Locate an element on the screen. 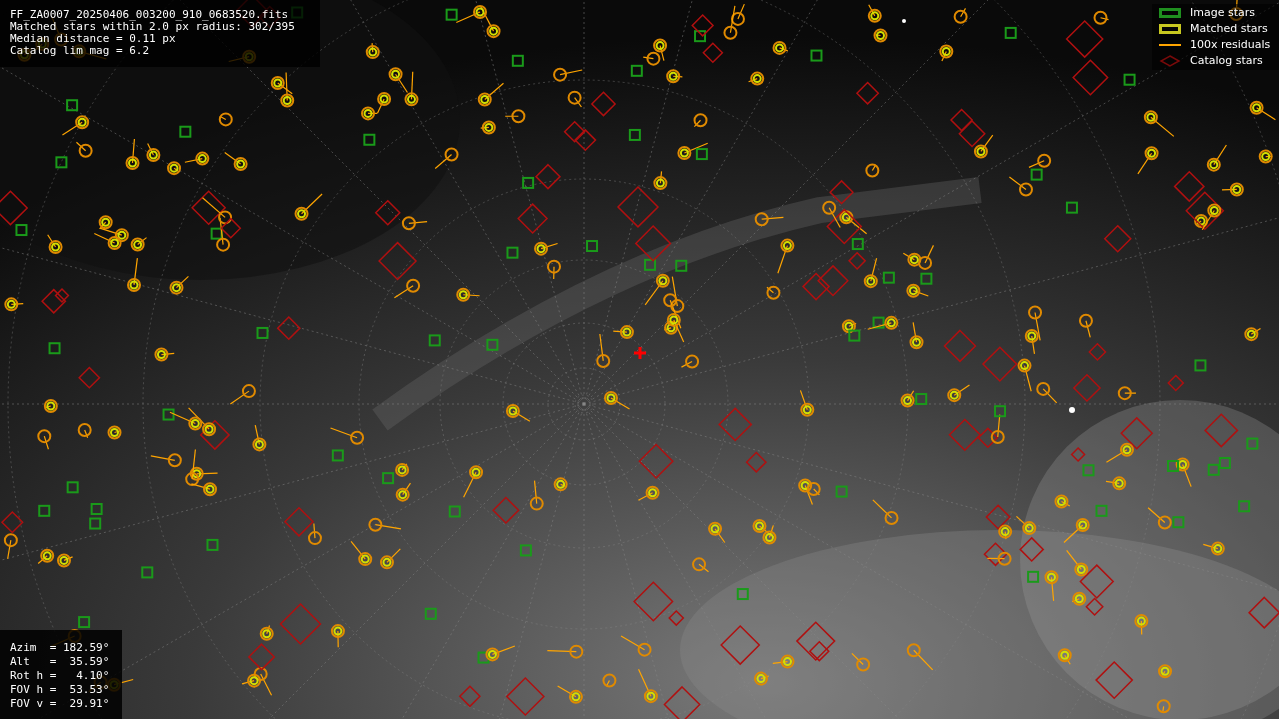 This screenshot has height=719, width=1279. pointing-text: FOV h = 53.53° is located at coordinates (60, 690).